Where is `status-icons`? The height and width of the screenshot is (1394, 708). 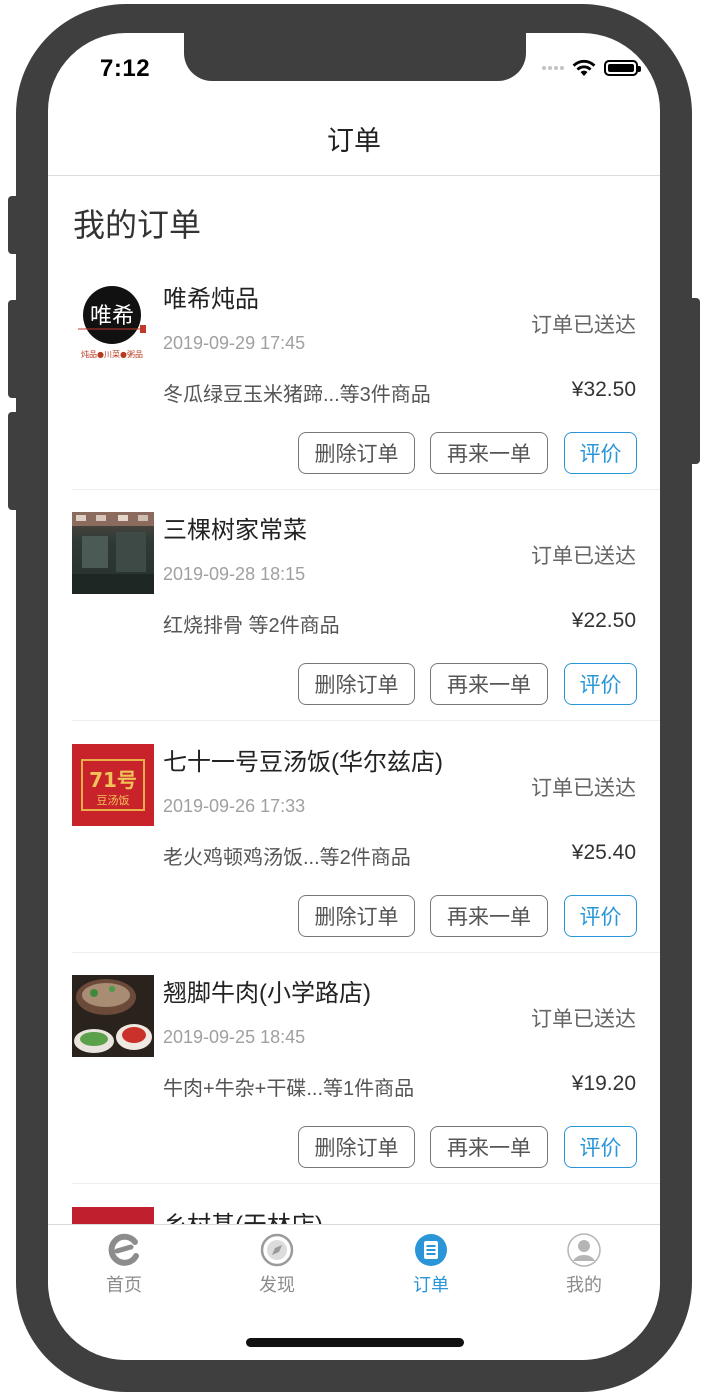 status-icons is located at coordinates (591, 68).